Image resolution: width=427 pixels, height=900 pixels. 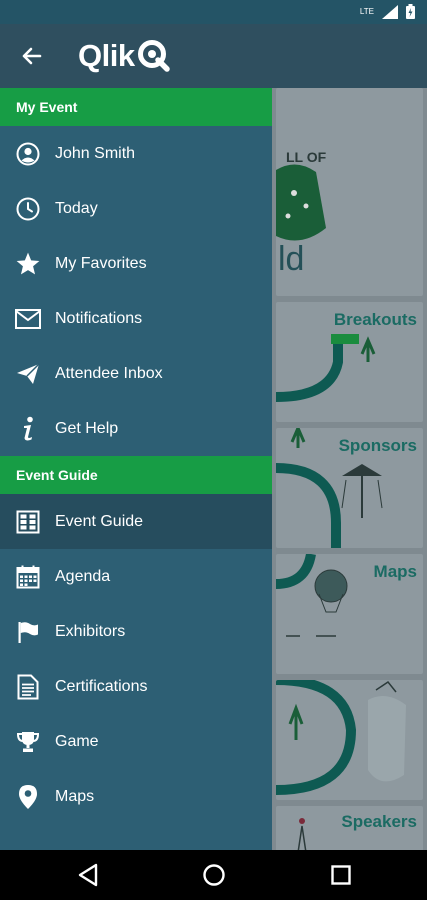 I want to click on menu-item-label: John Smith, so click(x=95, y=153).